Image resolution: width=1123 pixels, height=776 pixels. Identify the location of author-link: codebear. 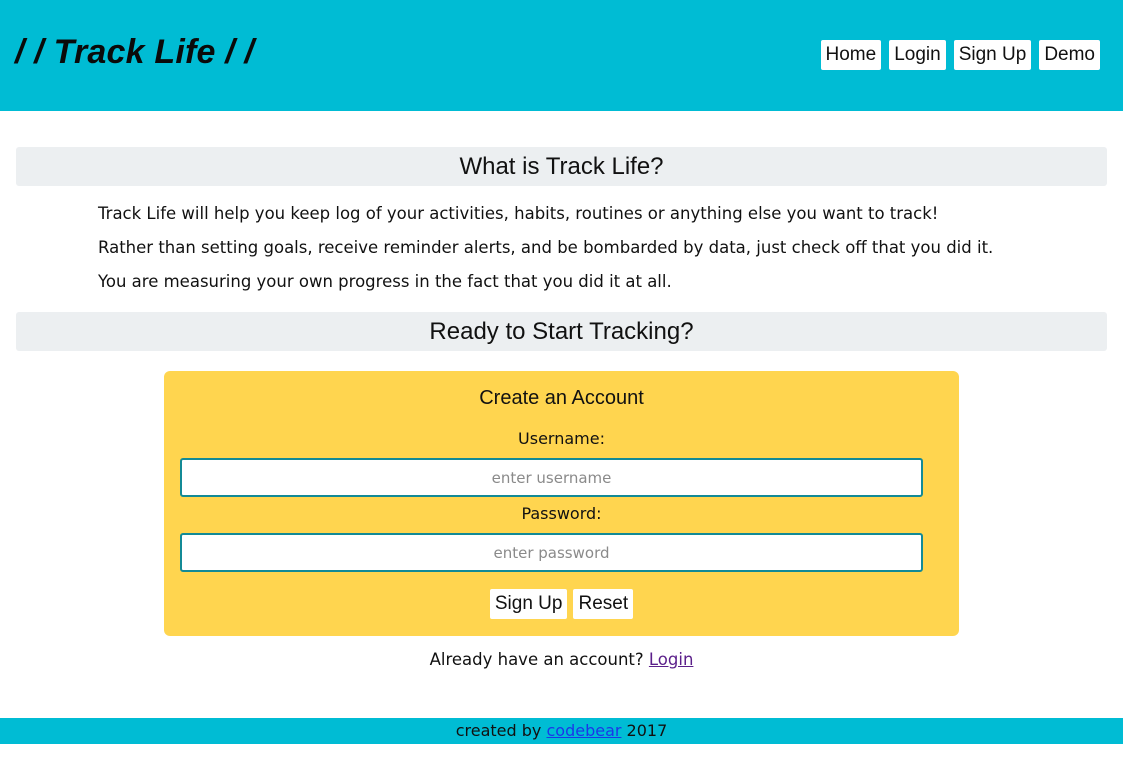
(583, 730).